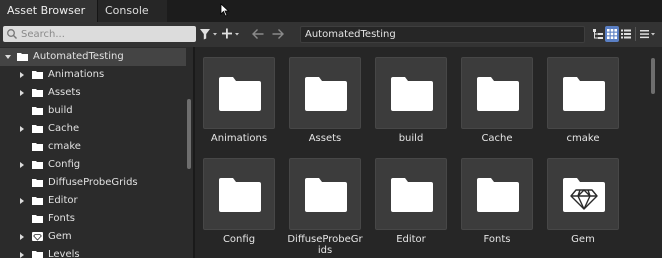  I want to click on tree-item-label: Gem, so click(60, 236).